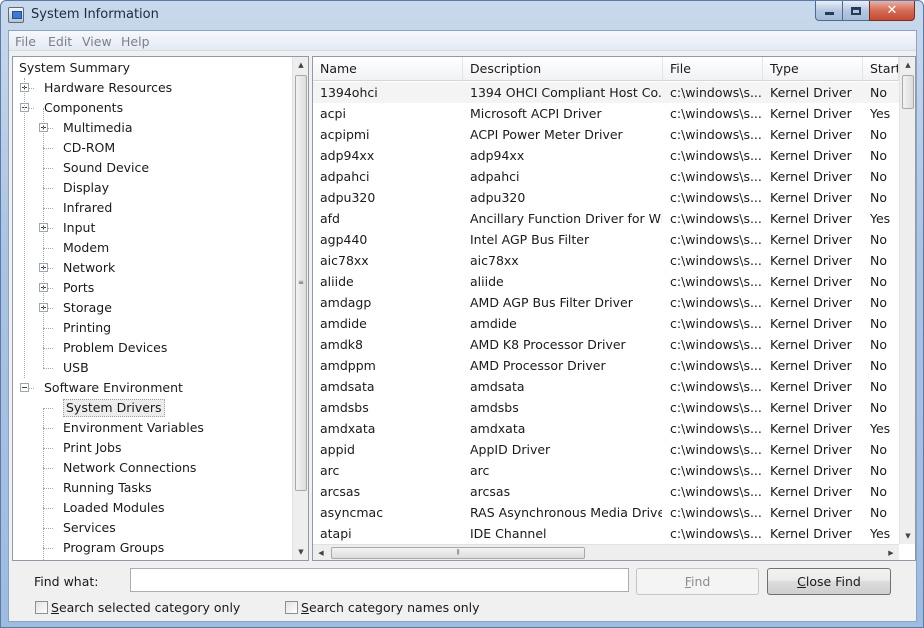 This screenshot has width=924, height=628. I want to click on chevron-right-icon: ▶, so click(891, 552).